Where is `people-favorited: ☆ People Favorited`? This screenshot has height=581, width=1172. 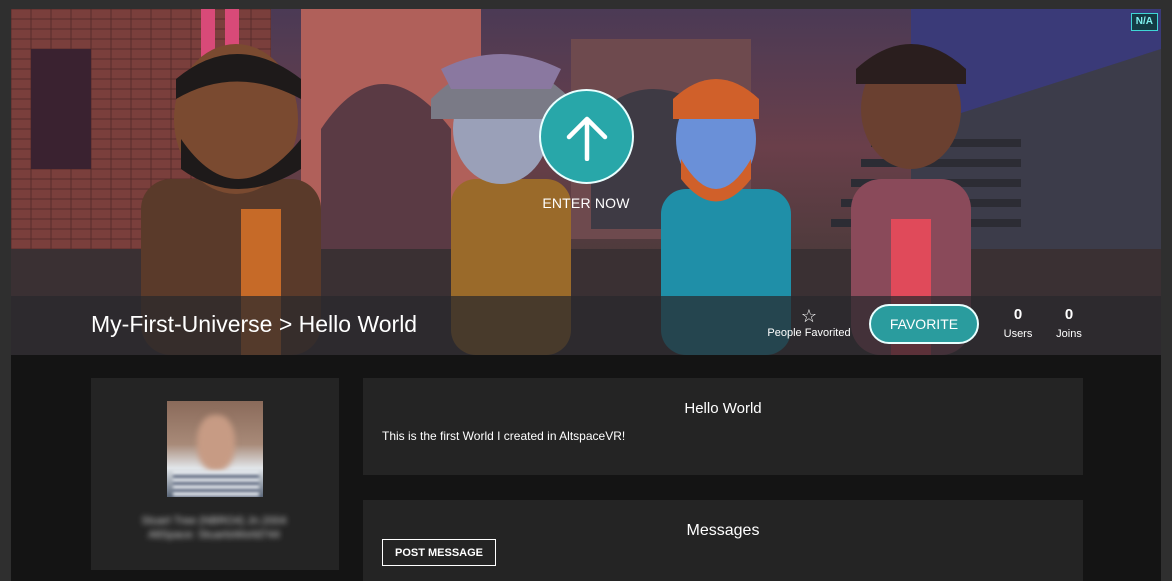
people-favorited: ☆ People Favorited is located at coordinates (809, 323).